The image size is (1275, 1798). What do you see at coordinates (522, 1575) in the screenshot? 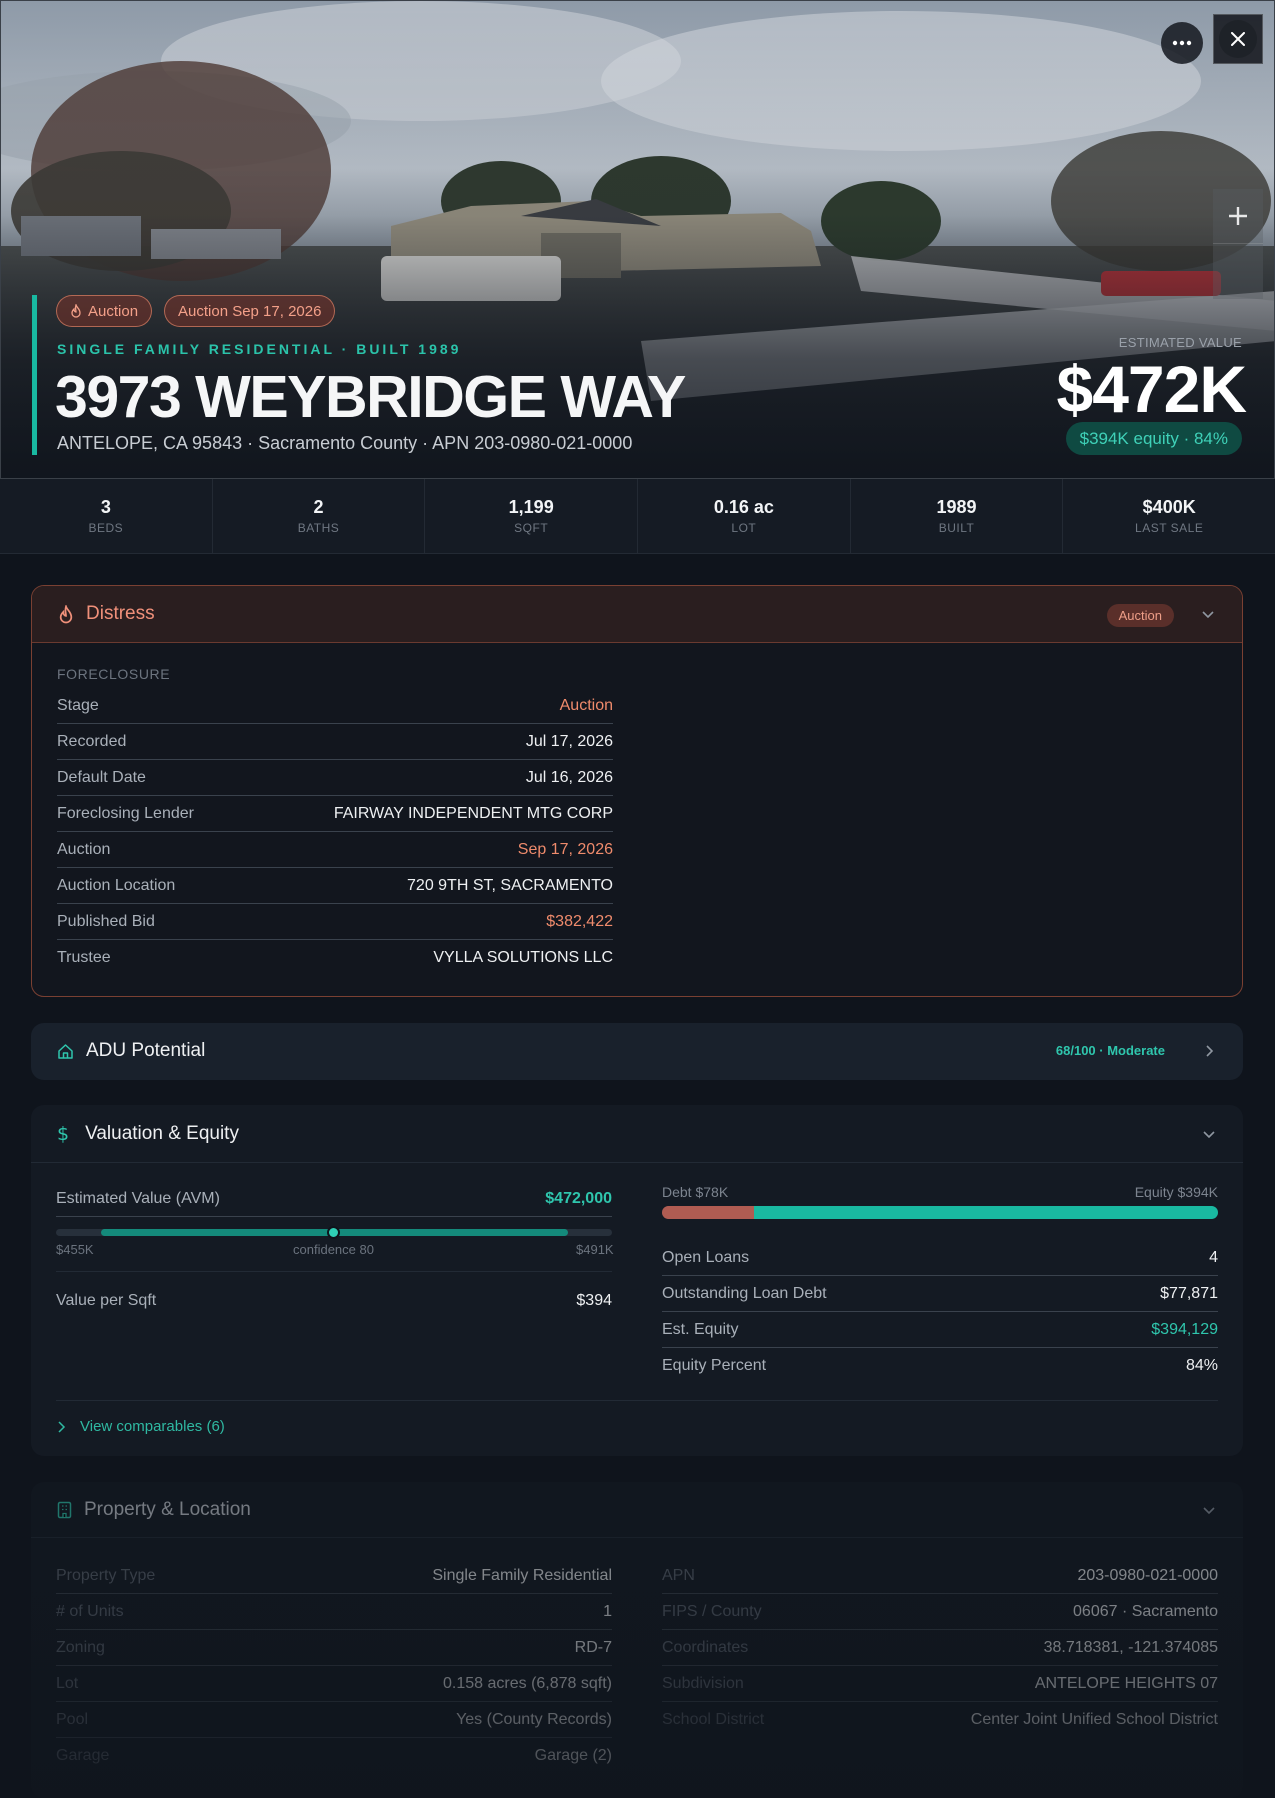
I see `row-value: Single Family Residential` at bounding box center [522, 1575].